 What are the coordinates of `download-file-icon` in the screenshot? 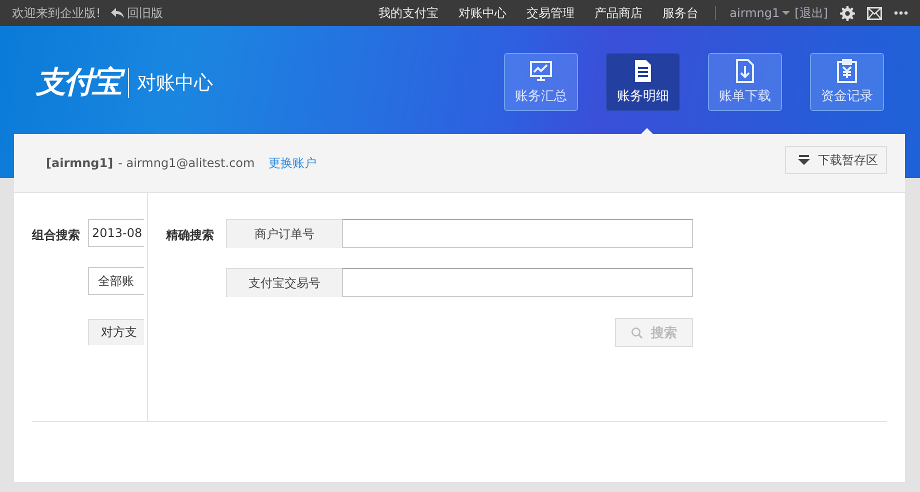 It's located at (745, 71).